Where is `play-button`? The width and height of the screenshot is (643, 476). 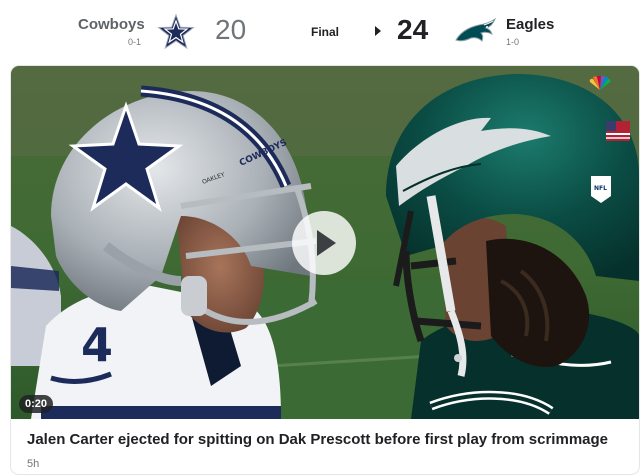 play-button is located at coordinates (324, 243).